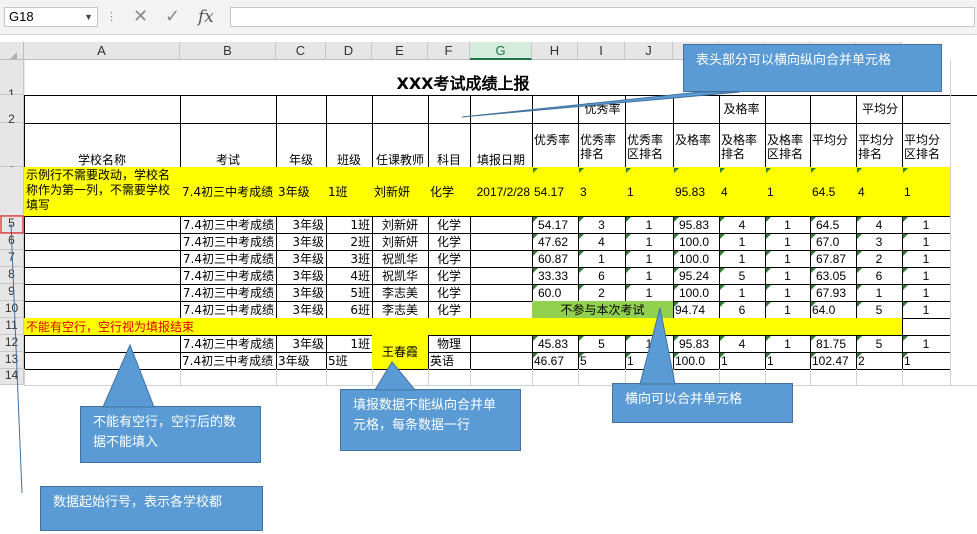  What do you see at coordinates (128, 375) in the screenshot?
I see `pointer-no-blank` at bounding box center [128, 375].